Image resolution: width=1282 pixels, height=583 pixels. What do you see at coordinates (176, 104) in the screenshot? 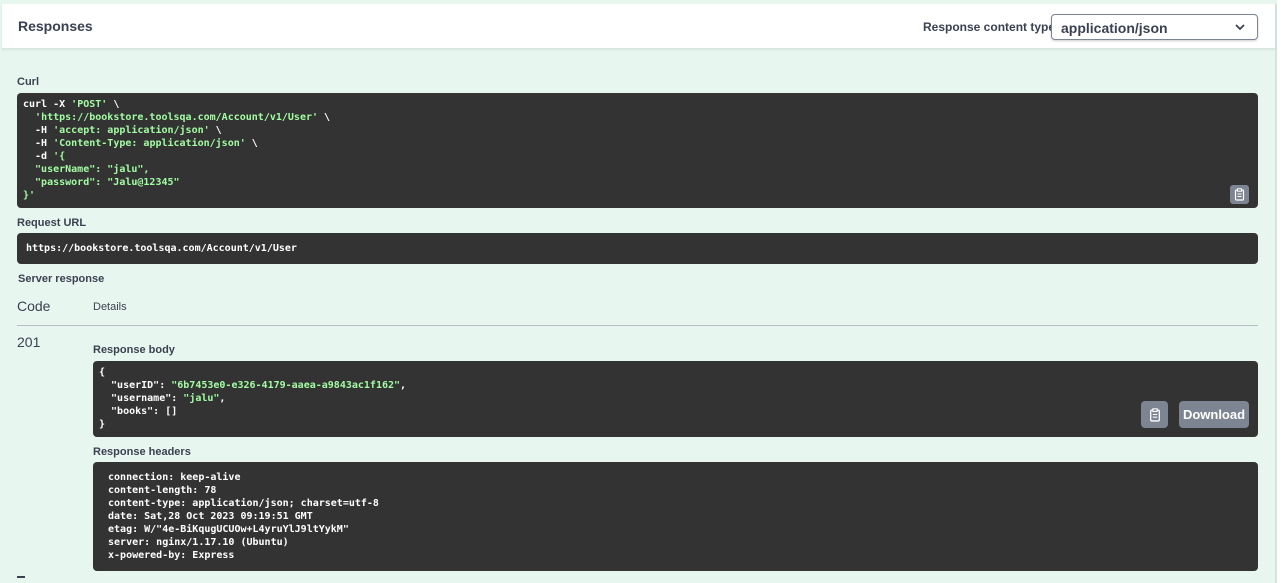
I see `curl-line: curl -X 'POST' \` at bounding box center [176, 104].